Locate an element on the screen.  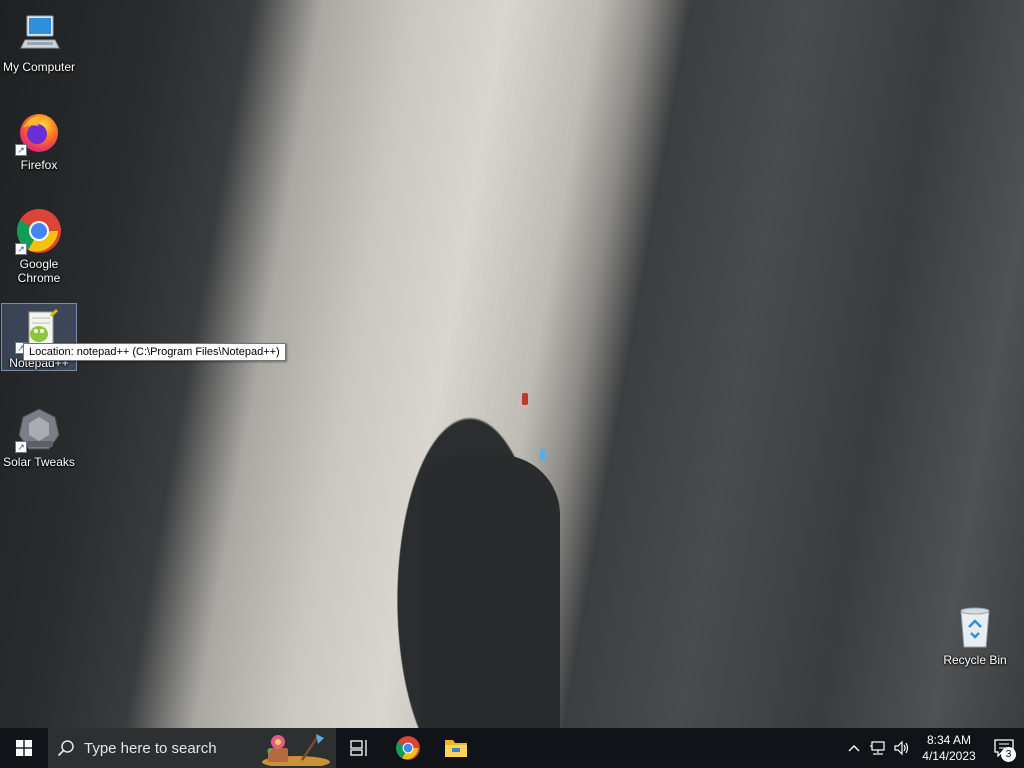
search-placeholder: Type here to search is located at coordinates (150, 748).